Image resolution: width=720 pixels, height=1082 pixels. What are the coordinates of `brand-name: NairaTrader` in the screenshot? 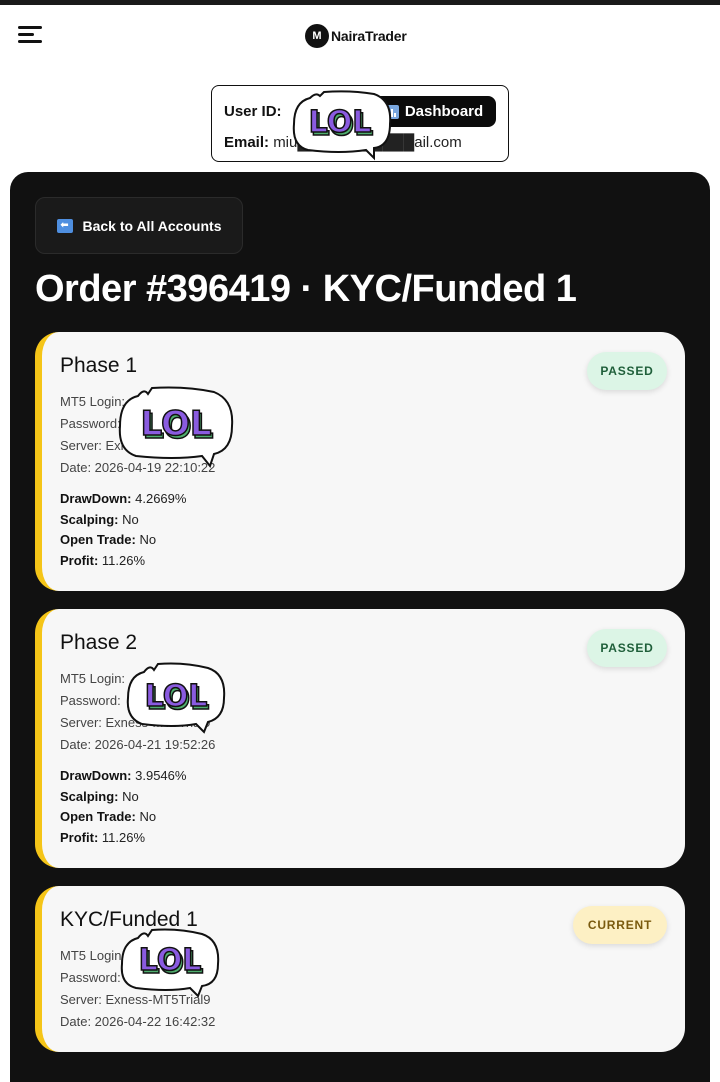 It's located at (369, 36).